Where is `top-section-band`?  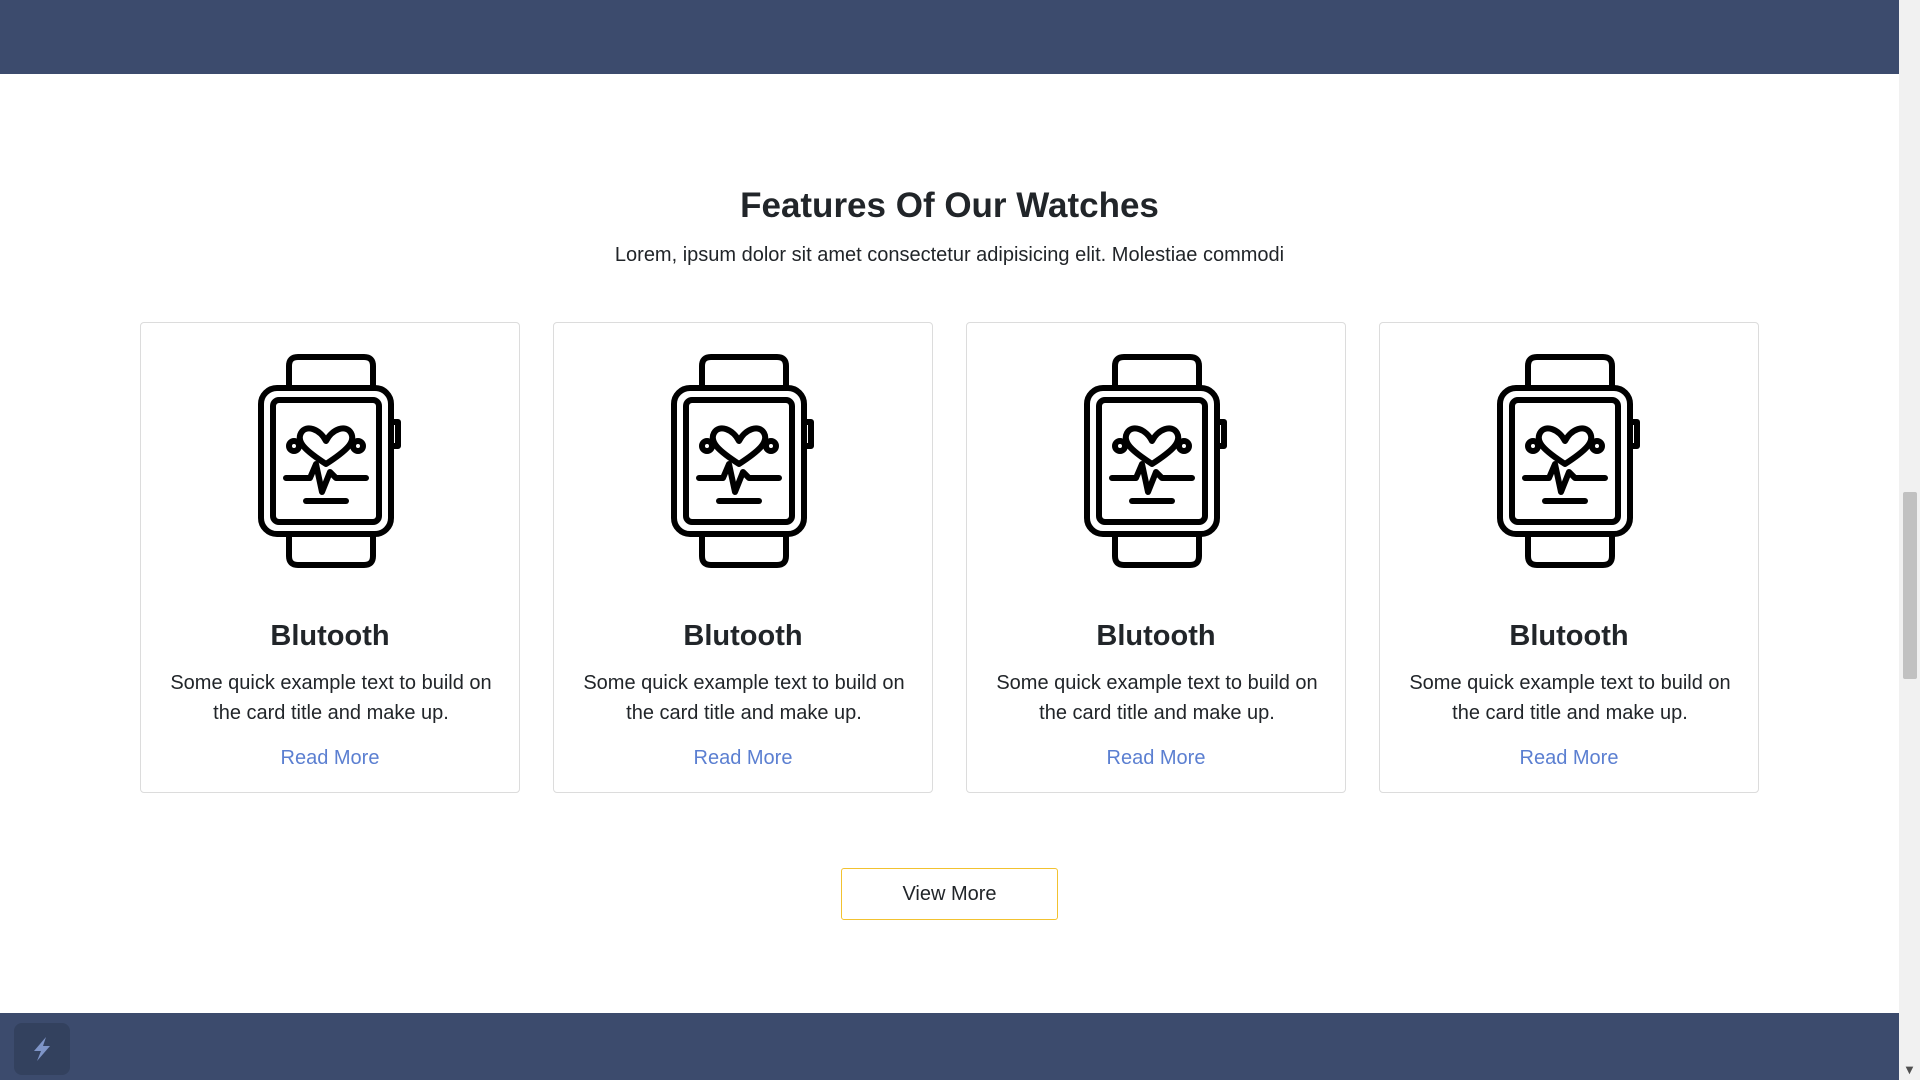
top-section-band is located at coordinates (949, 37).